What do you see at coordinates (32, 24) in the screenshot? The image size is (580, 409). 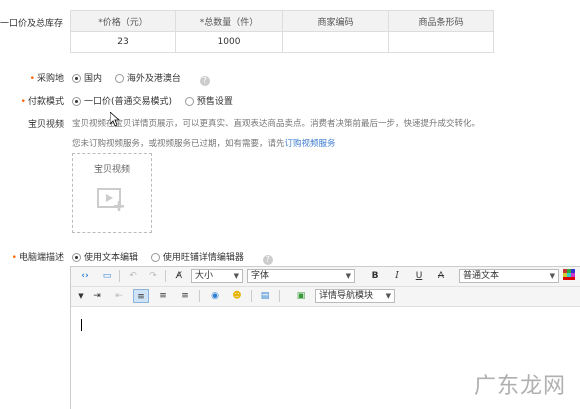 I see `price-stock-label: 一口价及总库存` at bounding box center [32, 24].